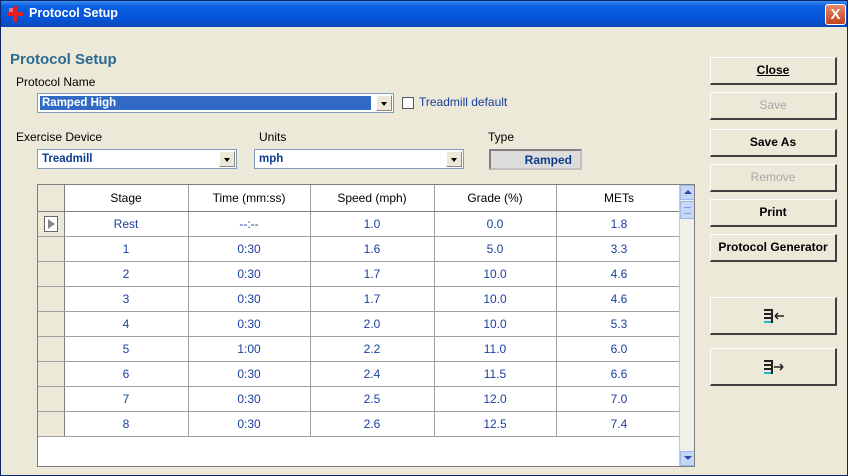 This screenshot has height=476, width=848. Describe the element at coordinates (137, 159) in the screenshot. I see `exercise-device-select: Treadmill` at that location.